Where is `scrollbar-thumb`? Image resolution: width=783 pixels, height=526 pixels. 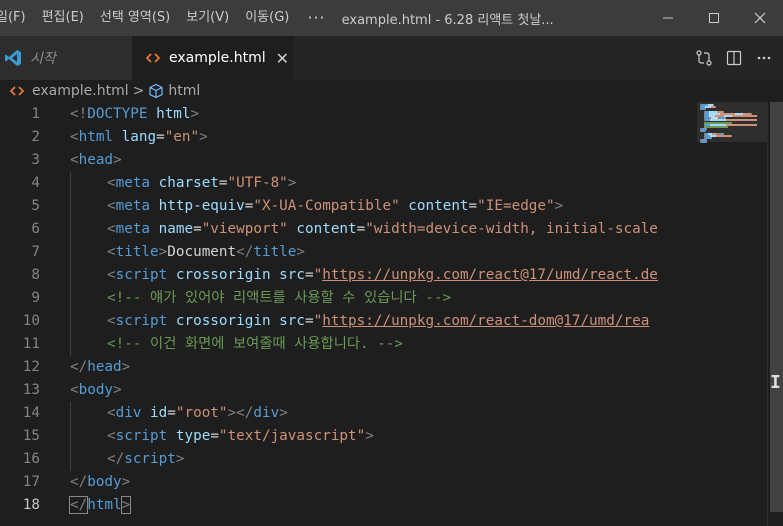 scrollbar-thumb is located at coordinates (776, 307).